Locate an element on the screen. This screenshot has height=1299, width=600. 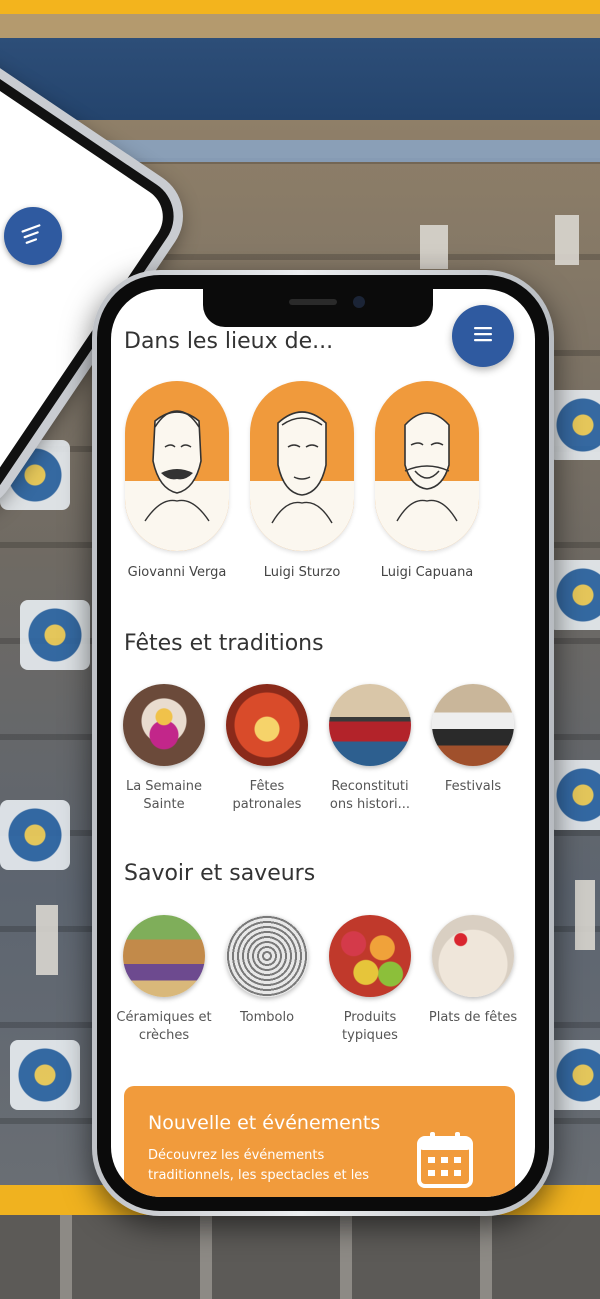
category-label: Céramiques et crèches is located at coordinates (164, 1026).